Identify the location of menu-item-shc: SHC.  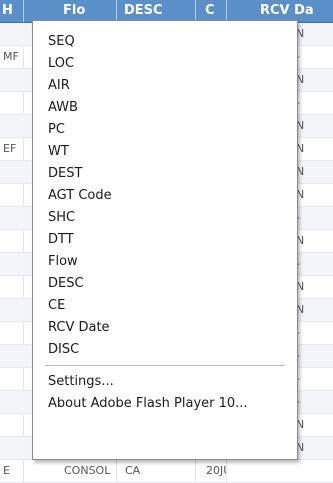
(165, 218).